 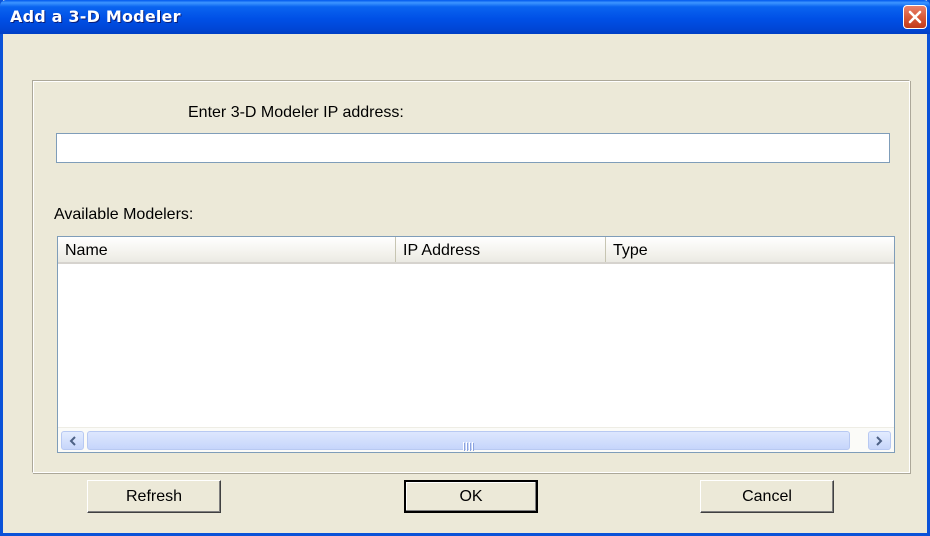 I want to click on close-button, so click(x=915, y=17).